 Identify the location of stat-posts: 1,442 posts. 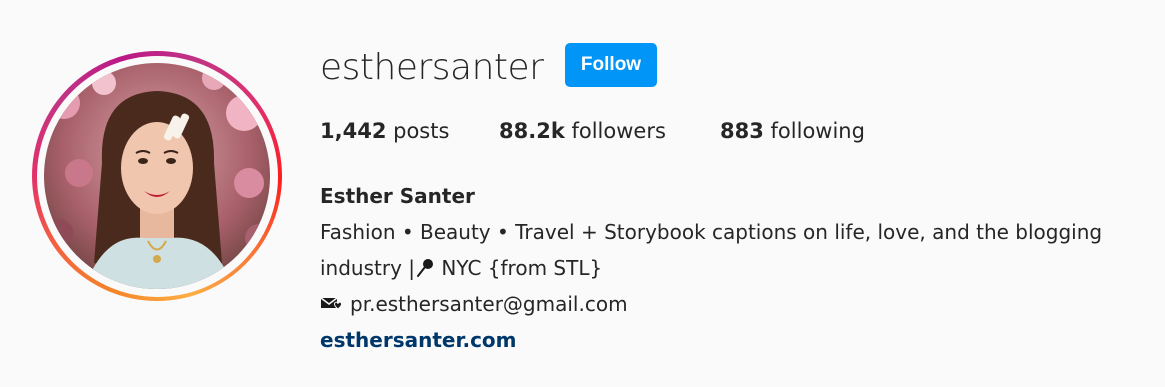
(384, 131).